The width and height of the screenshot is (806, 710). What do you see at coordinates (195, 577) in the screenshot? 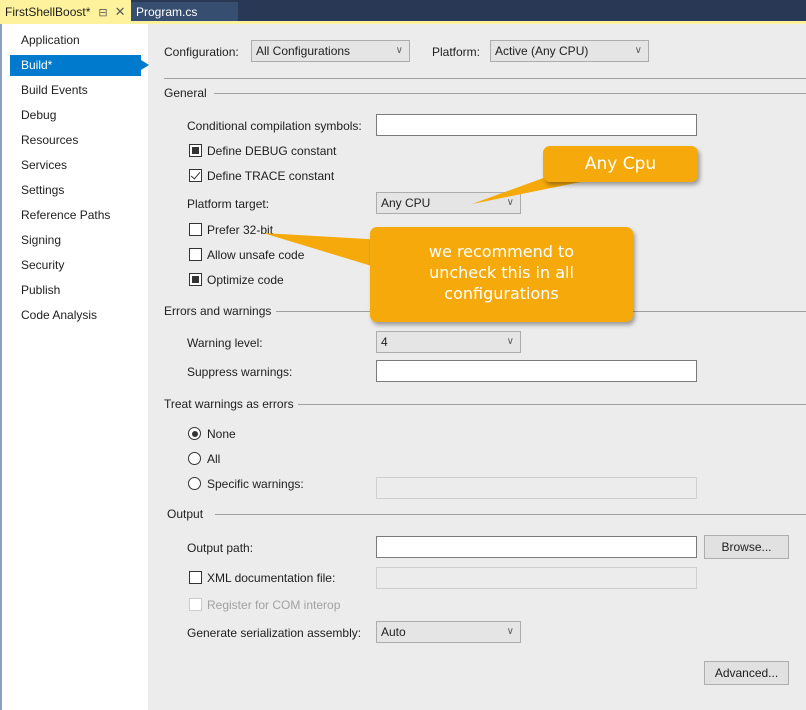
I see `xml-documentation-checkbox` at bounding box center [195, 577].